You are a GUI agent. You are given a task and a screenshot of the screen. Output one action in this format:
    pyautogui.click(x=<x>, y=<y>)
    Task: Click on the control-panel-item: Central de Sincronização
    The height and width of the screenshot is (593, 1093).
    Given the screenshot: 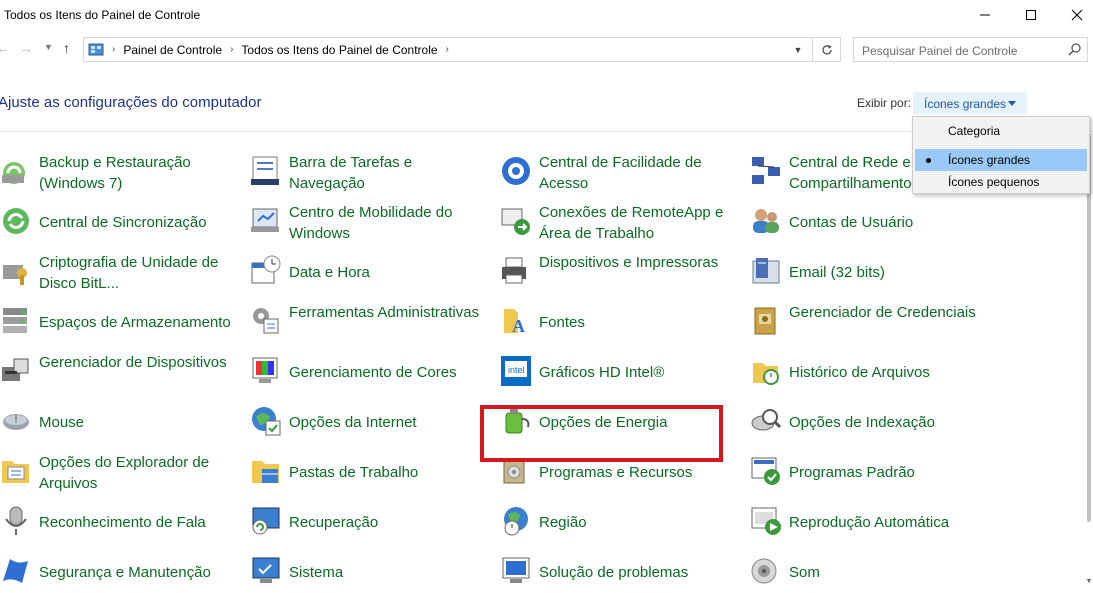 What is the action you would take?
    pyautogui.click(x=120, y=225)
    